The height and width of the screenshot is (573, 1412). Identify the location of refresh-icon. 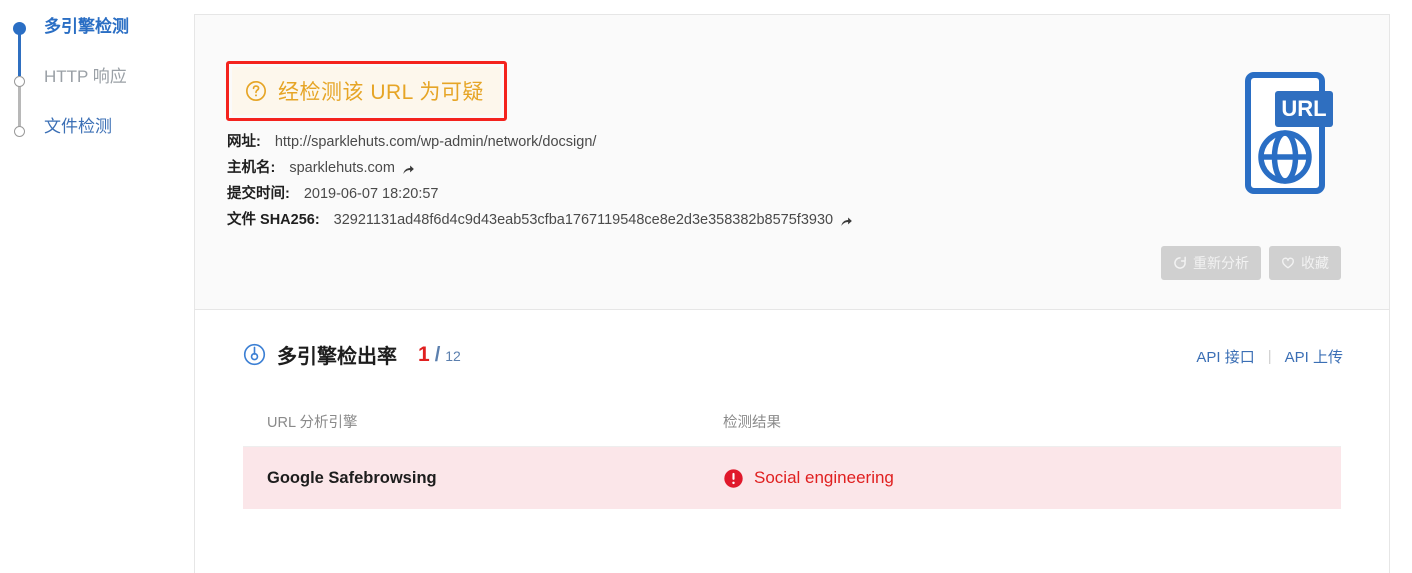
(1180, 263).